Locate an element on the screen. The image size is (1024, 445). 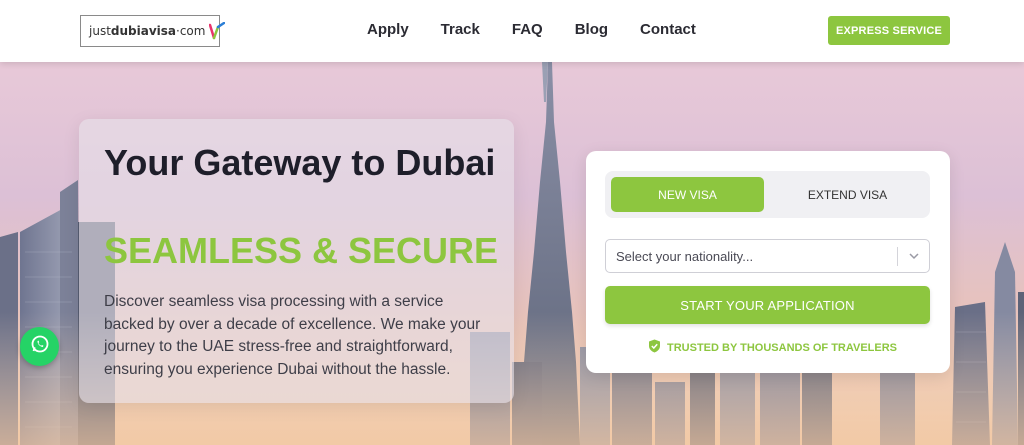
shield-check-icon is located at coordinates (654, 347).